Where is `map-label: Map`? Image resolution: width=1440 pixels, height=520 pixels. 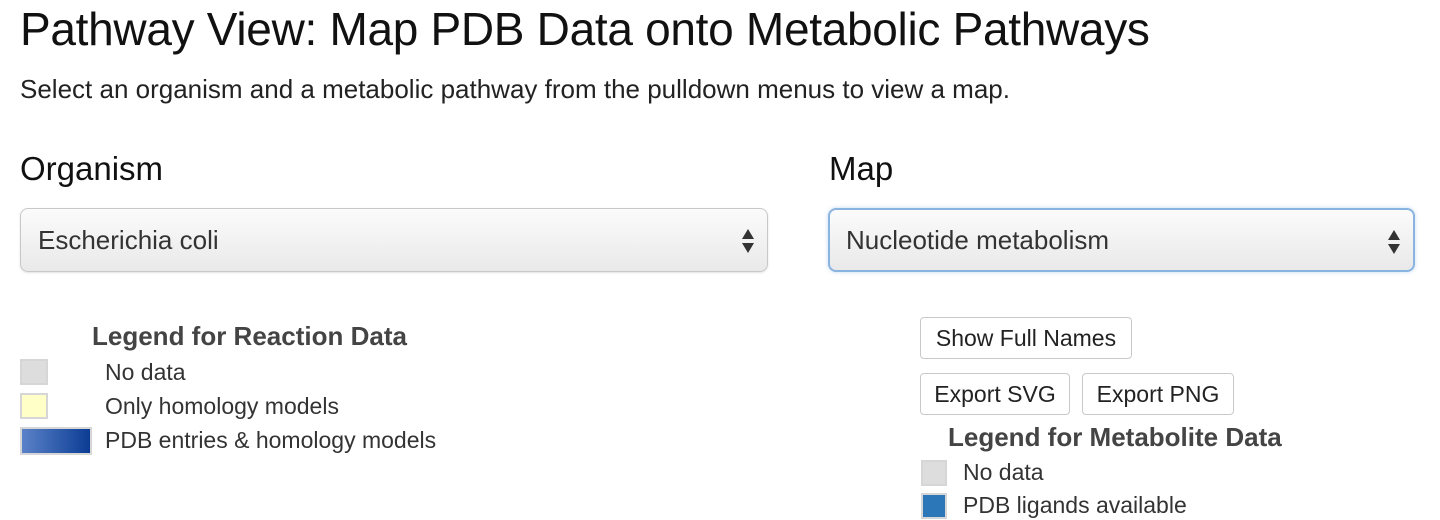 map-label: Map is located at coordinates (861, 168).